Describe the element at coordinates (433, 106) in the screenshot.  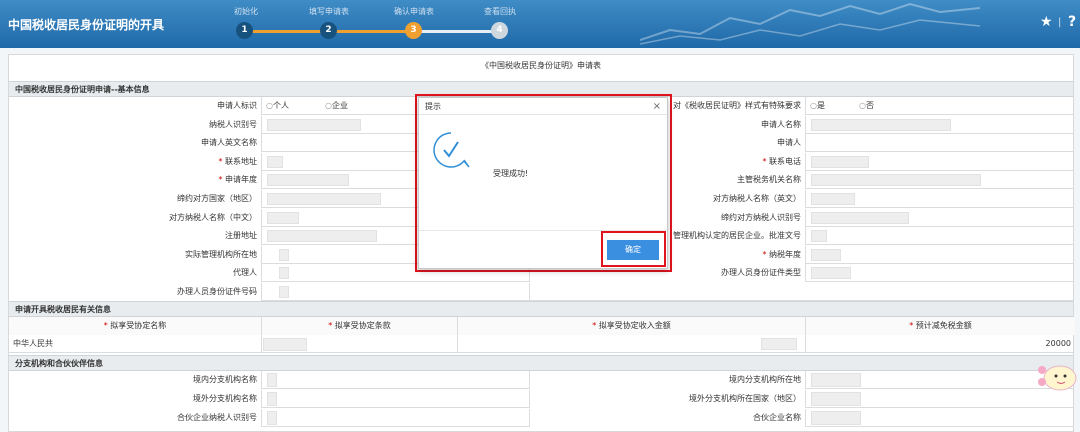
I see `dialog-title: 提示` at that location.